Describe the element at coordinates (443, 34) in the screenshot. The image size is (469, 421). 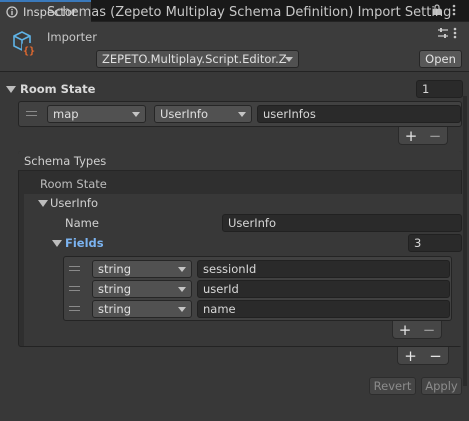
I see `sliders-icon` at that location.